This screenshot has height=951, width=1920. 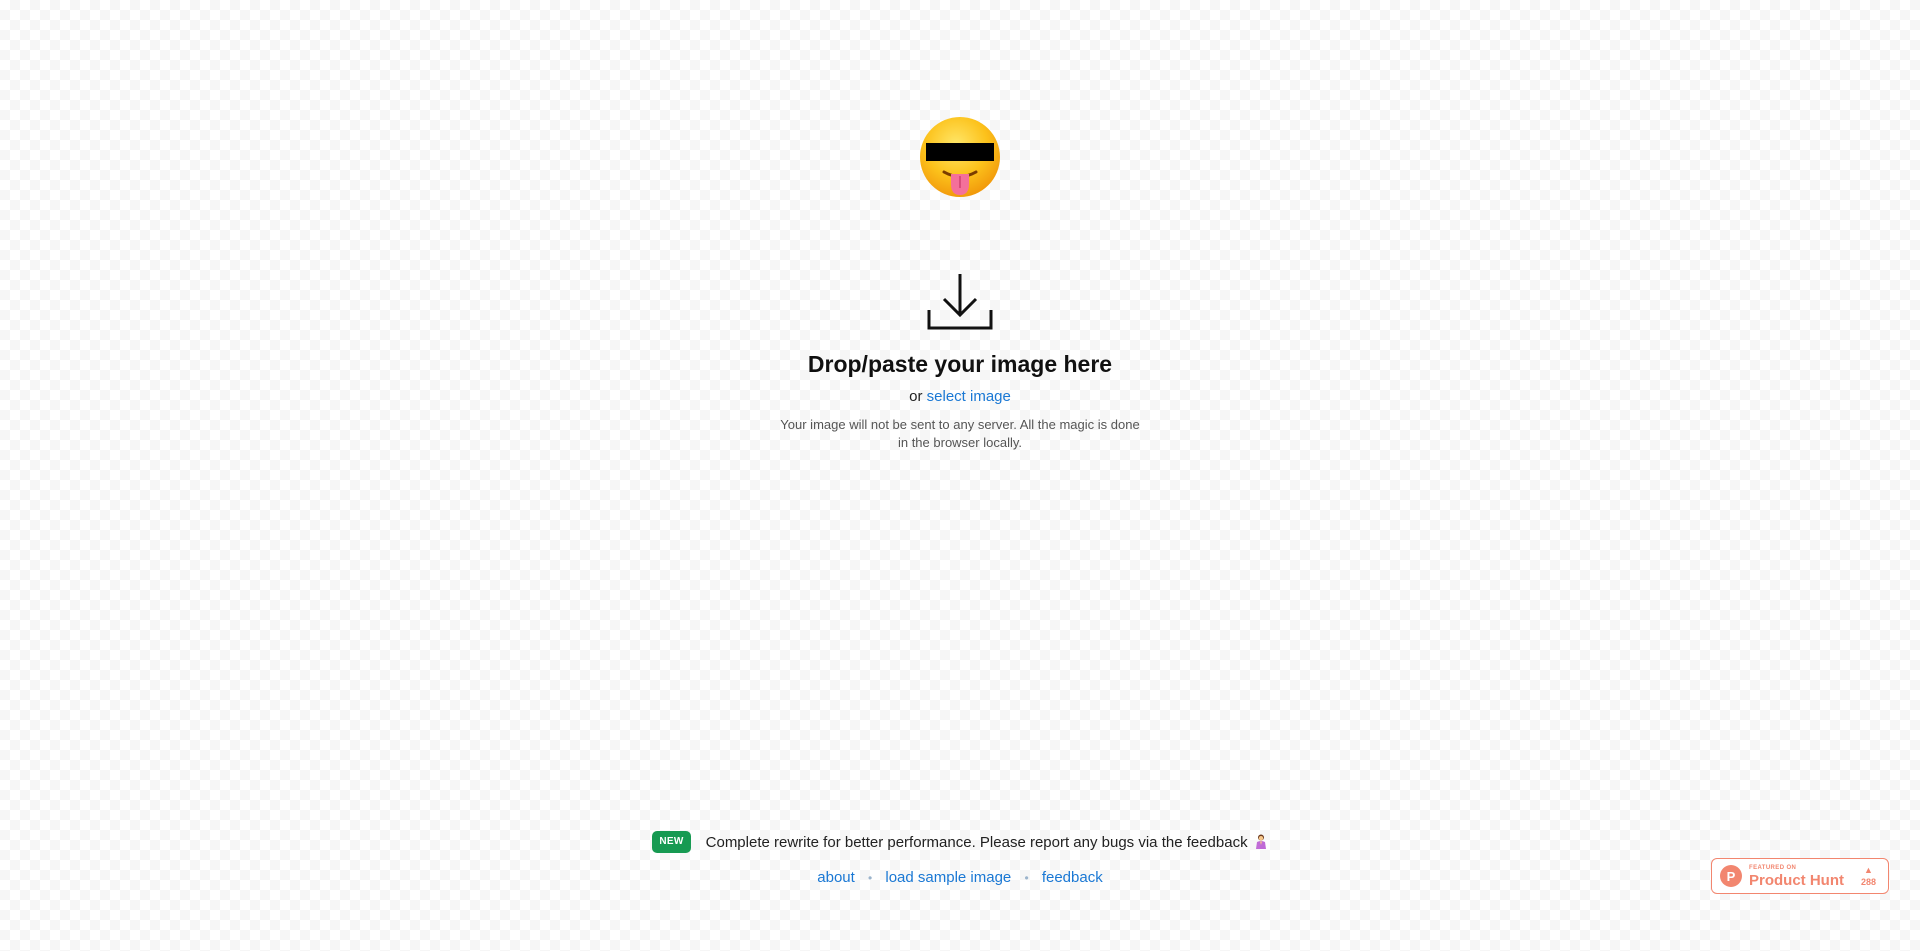 I want to click on select-image-link: select image, so click(x=969, y=396).